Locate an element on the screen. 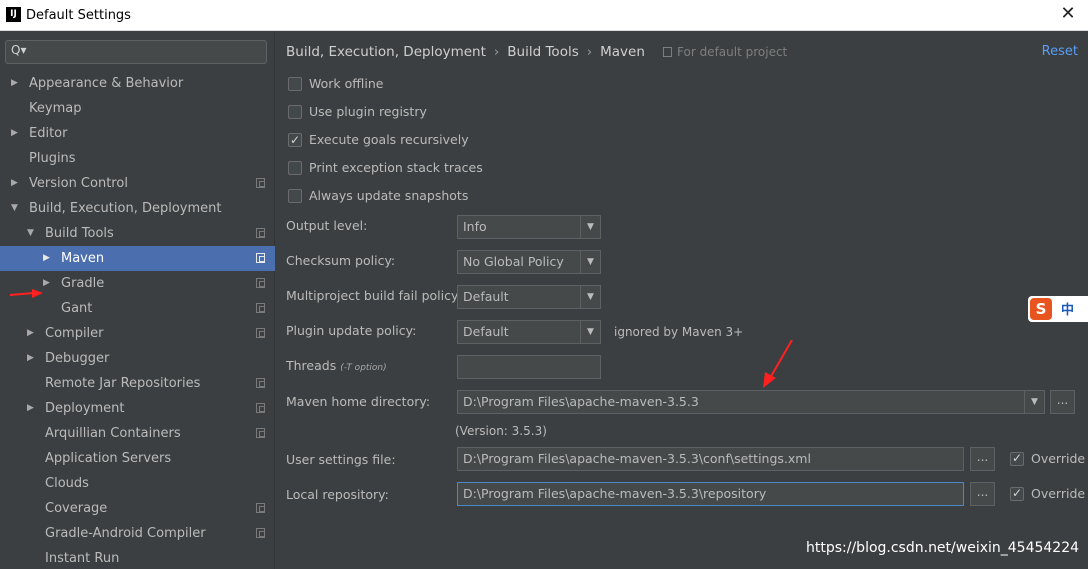 This screenshot has height=569, width=1088. checksum-policy-dropdown: No Global Policy ▼ is located at coordinates (529, 262).